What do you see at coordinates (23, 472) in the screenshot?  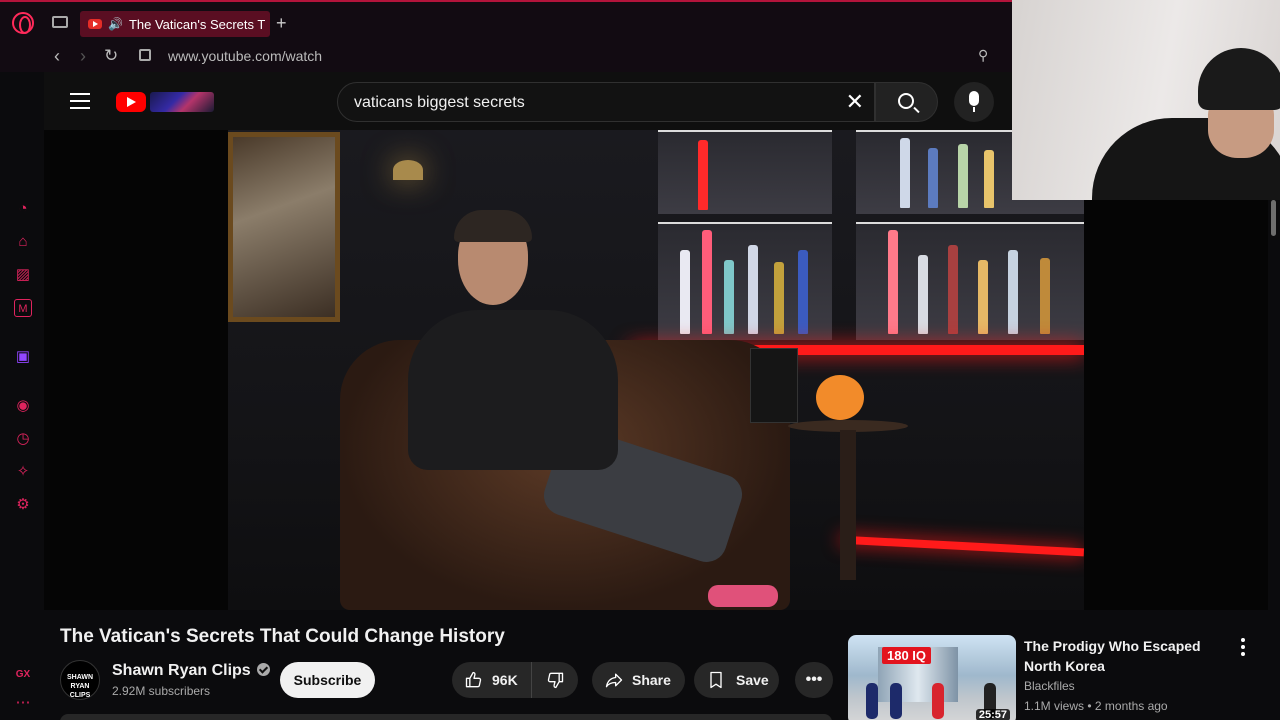 I see `extensions-icon: ✧` at bounding box center [23, 472].